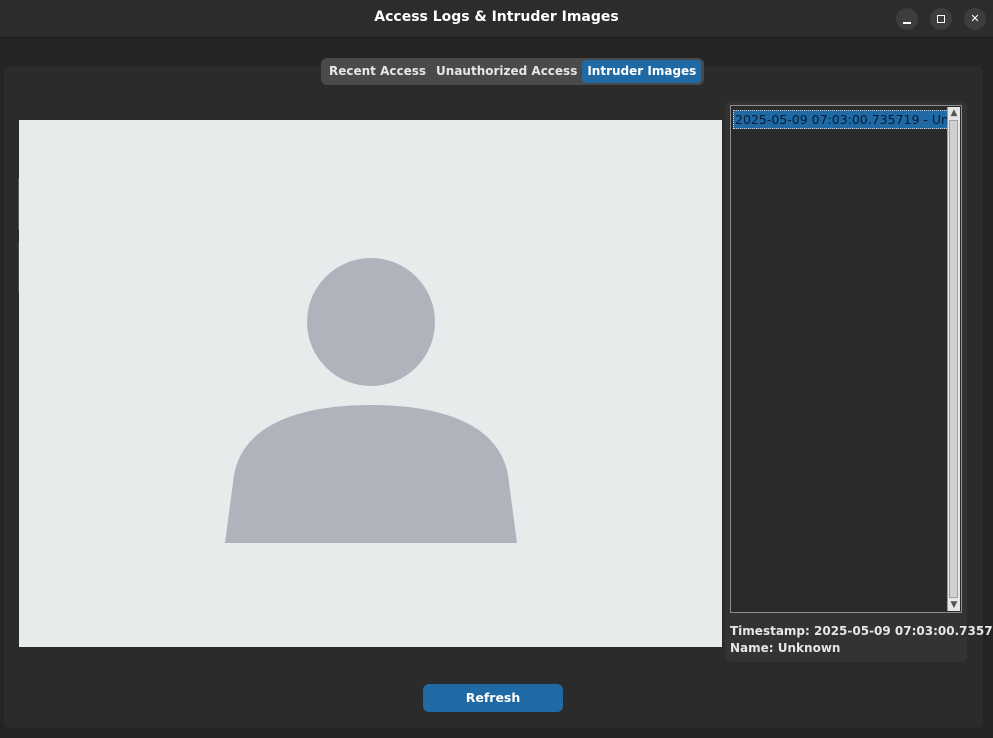  What do you see at coordinates (861, 631) in the screenshot?
I see `timestamp-label: Timestamp: 2025-05-09 07:03:00.735719` at bounding box center [861, 631].